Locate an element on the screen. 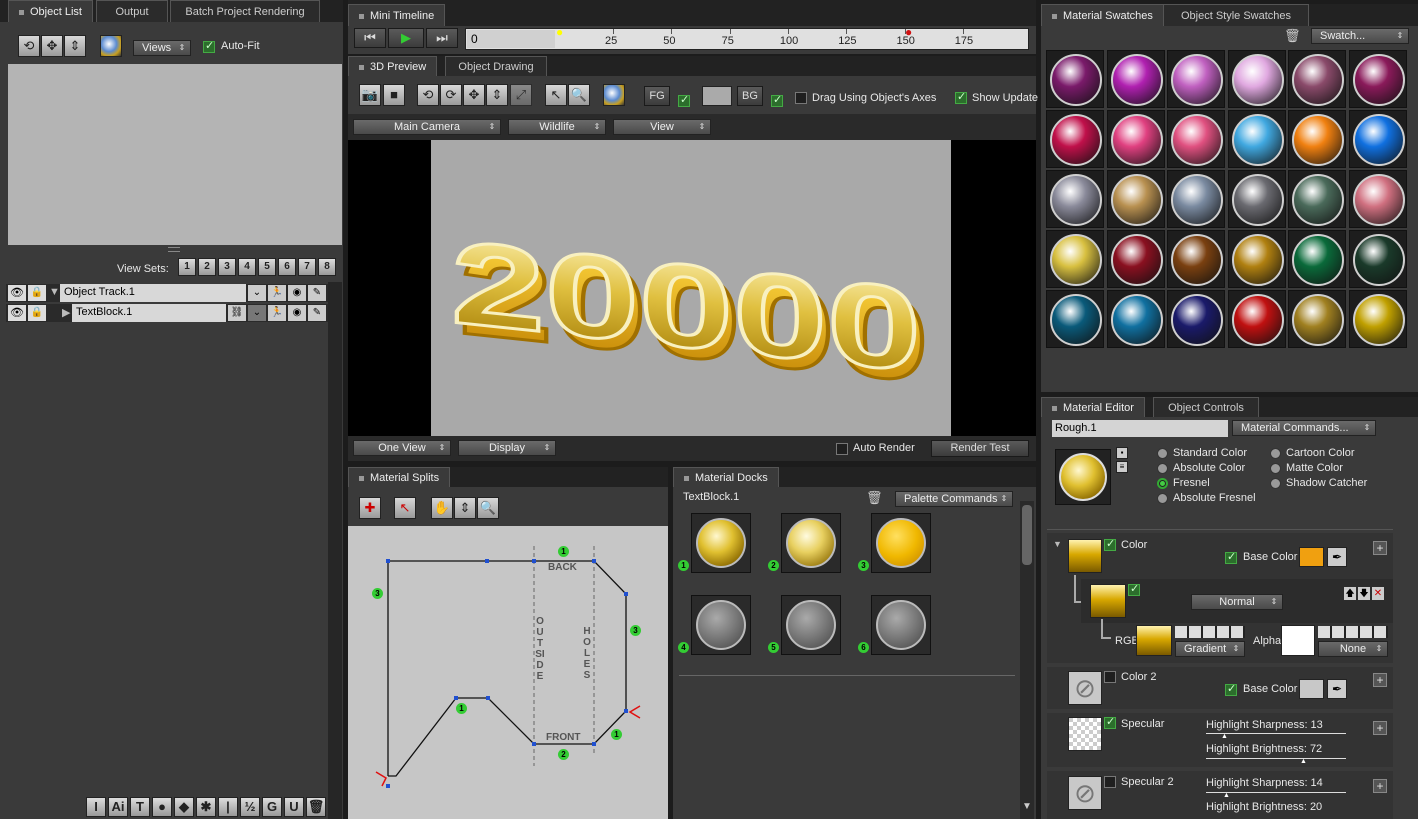  docks-scroll-thumb is located at coordinates (1027, 535).